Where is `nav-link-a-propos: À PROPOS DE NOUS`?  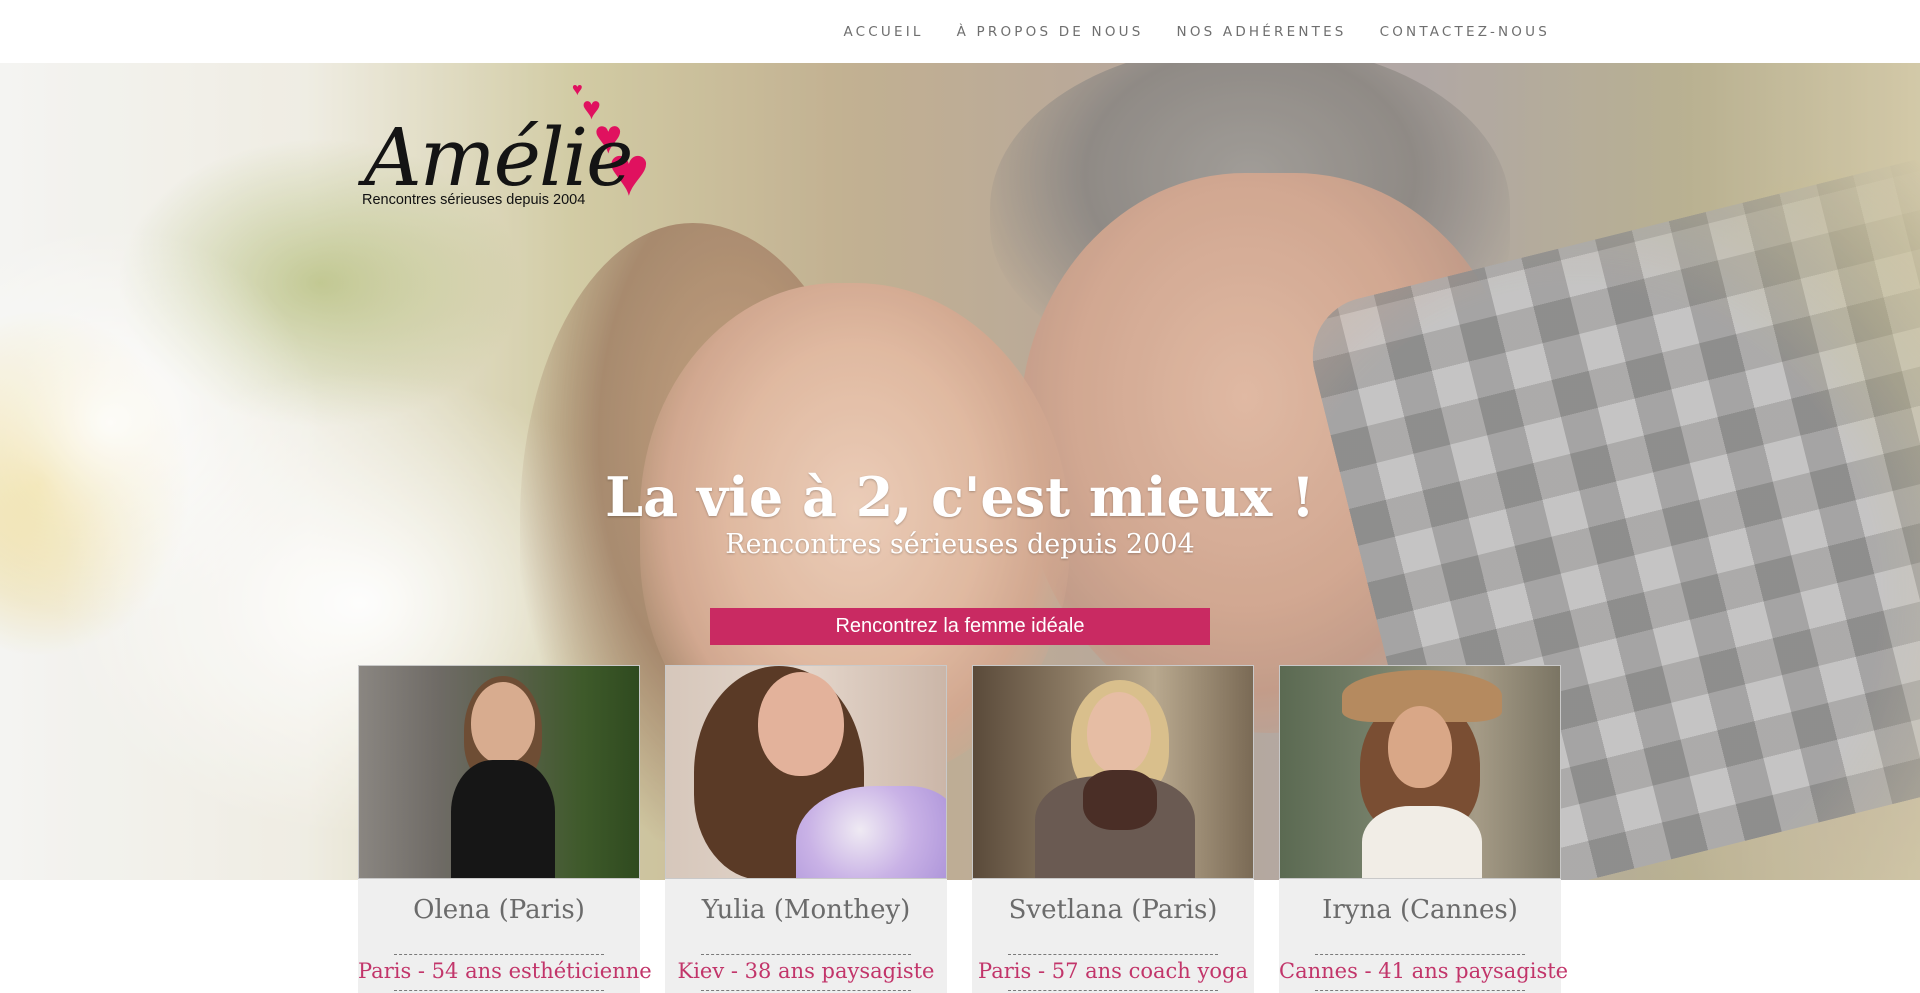
nav-link-a-propos: À PROPOS DE NOUS is located at coordinates (1050, 32).